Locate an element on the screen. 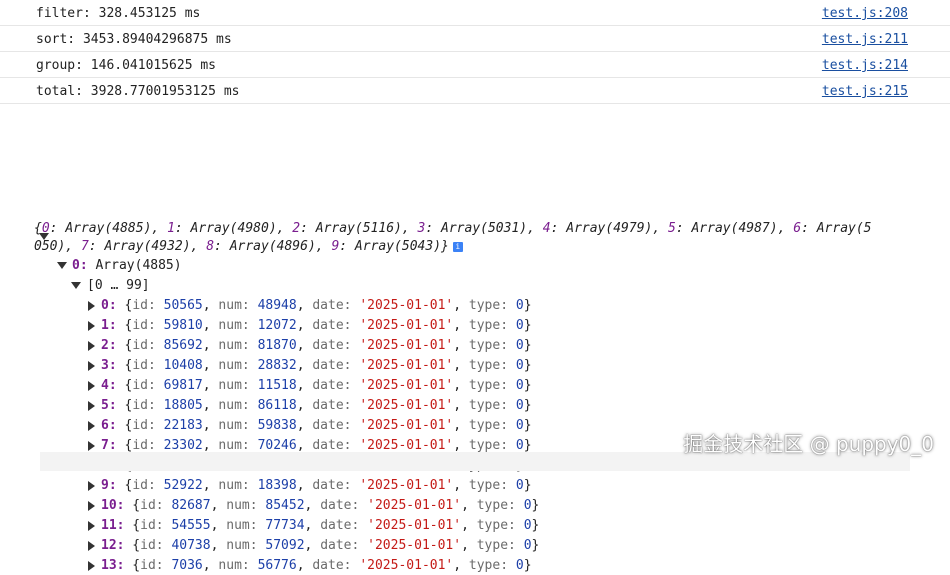 The image size is (950, 575). id-value: 50565 is located at coordinates (183, 305).